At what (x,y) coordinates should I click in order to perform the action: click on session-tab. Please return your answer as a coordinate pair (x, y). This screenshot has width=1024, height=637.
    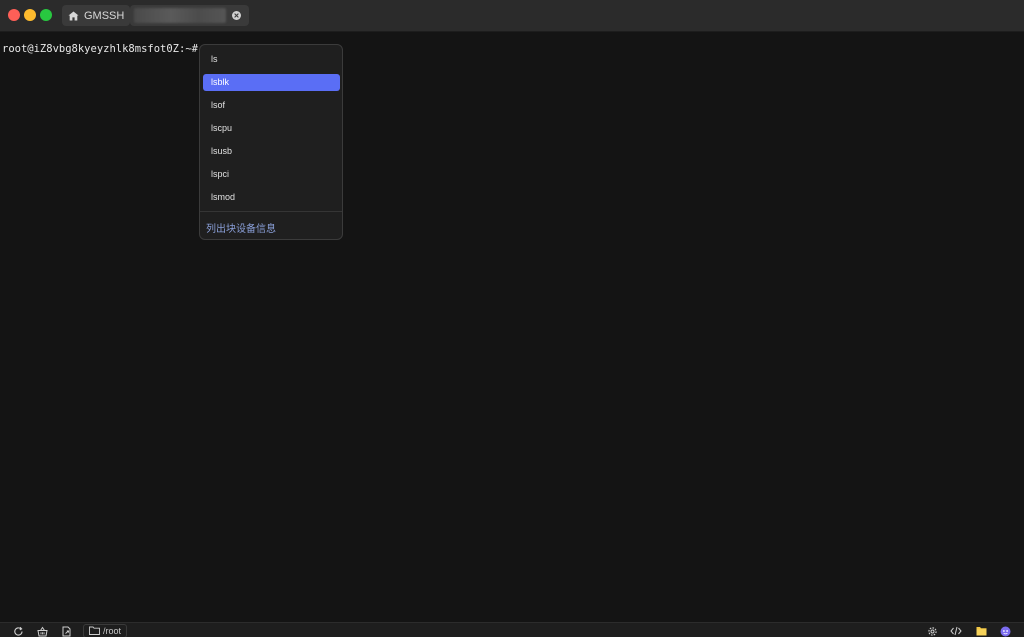
    Looking at the image, I should click on (189, 15).